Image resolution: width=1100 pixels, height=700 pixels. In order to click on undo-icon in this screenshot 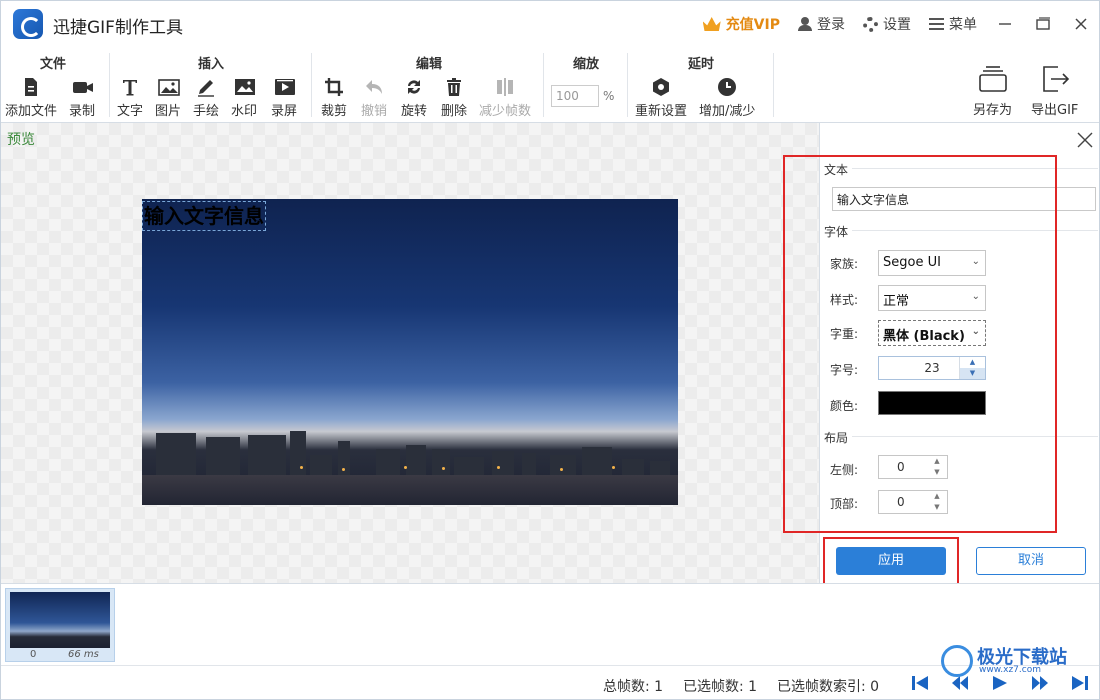, I will do `click(374, 87)`.